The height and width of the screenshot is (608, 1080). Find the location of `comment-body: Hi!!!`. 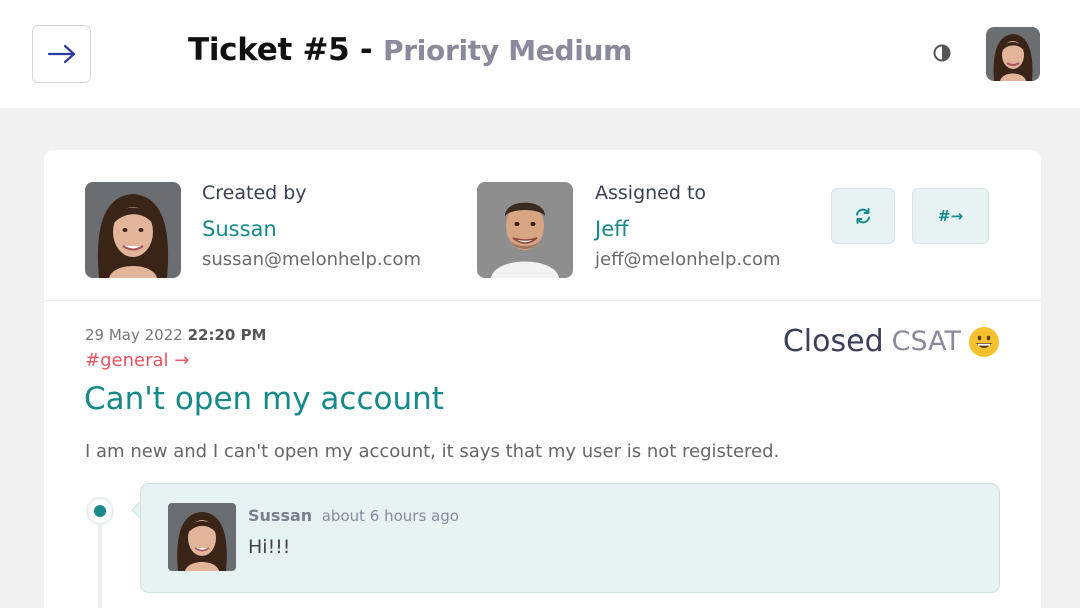

comment-body: Hi!!! is located at coordinates (269, 547).